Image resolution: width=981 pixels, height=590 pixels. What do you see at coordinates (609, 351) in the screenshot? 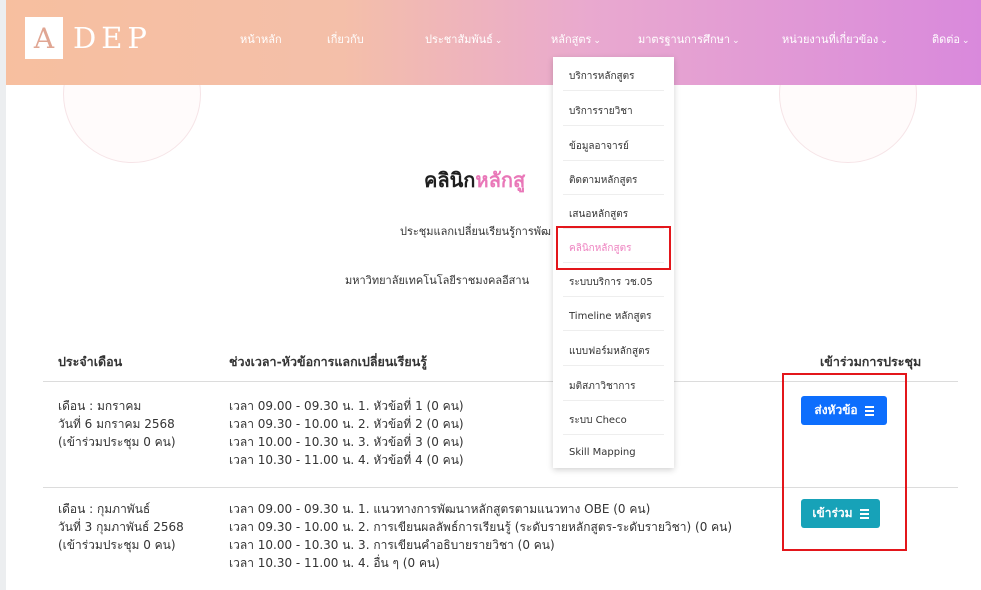
I see `dropdown-item: แบบฟอร์มหลักสูตร` at bounding box center [609, 351].